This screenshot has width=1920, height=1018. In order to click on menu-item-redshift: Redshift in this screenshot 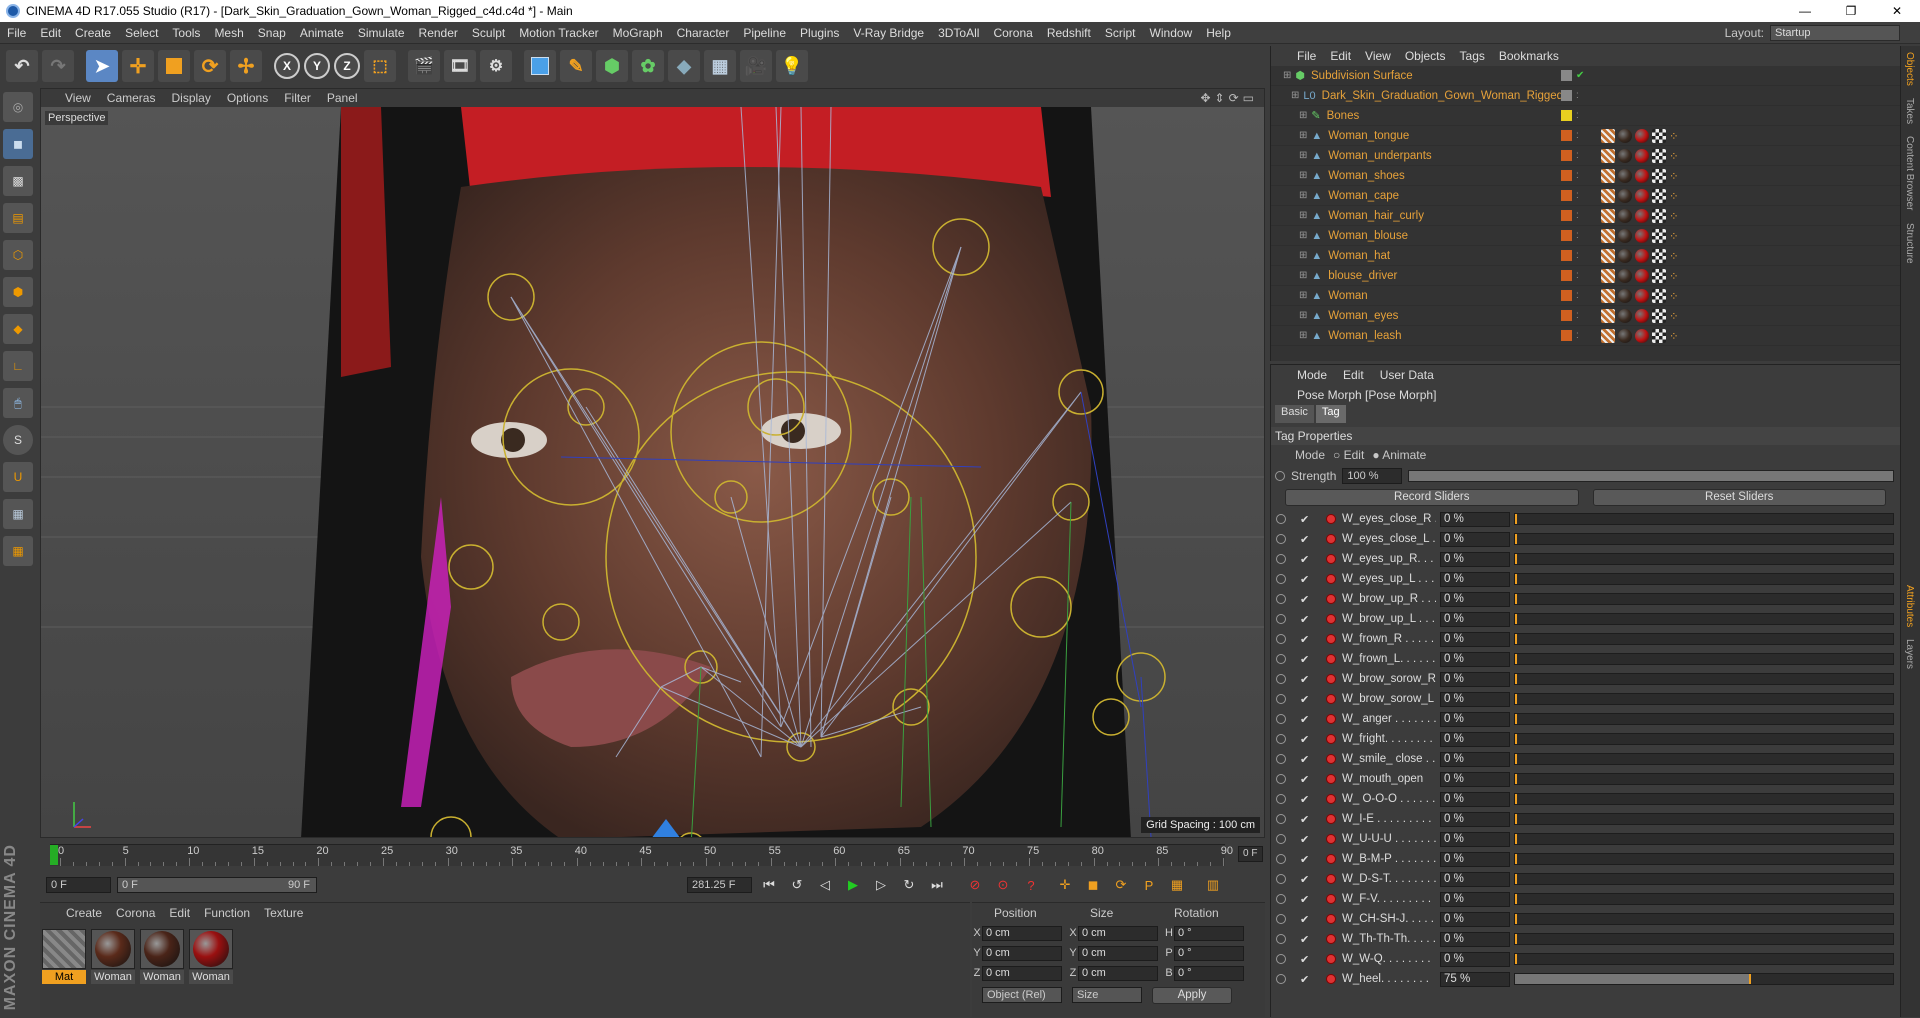, I will do `click(1069, 33)`.